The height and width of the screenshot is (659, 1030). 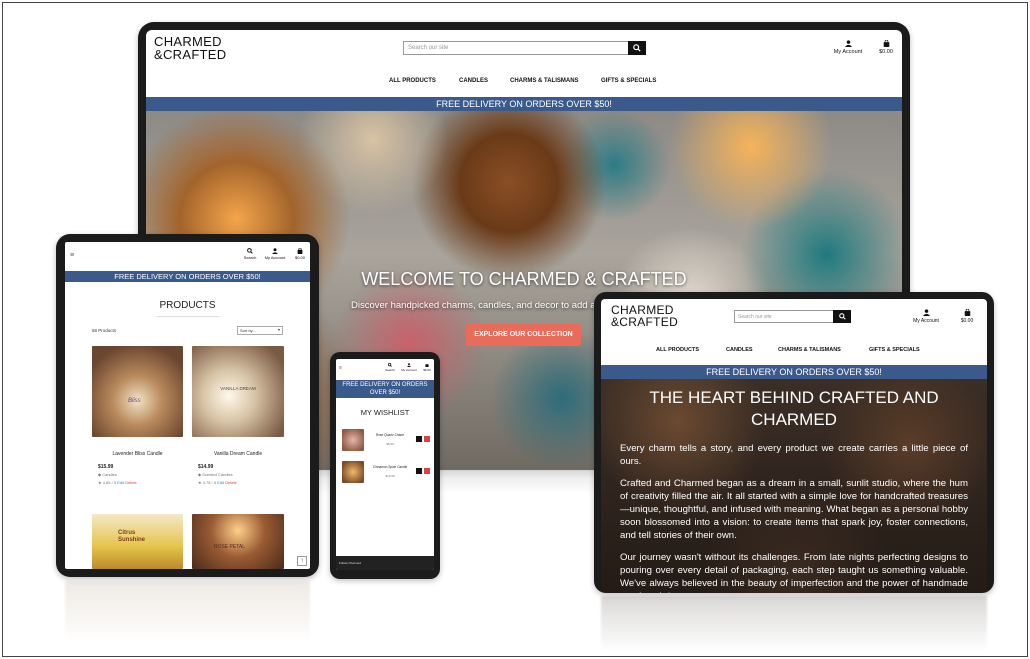 I want to click on wishlist-item-name: Rose Quartz Charm, so click(x=390, y=435).